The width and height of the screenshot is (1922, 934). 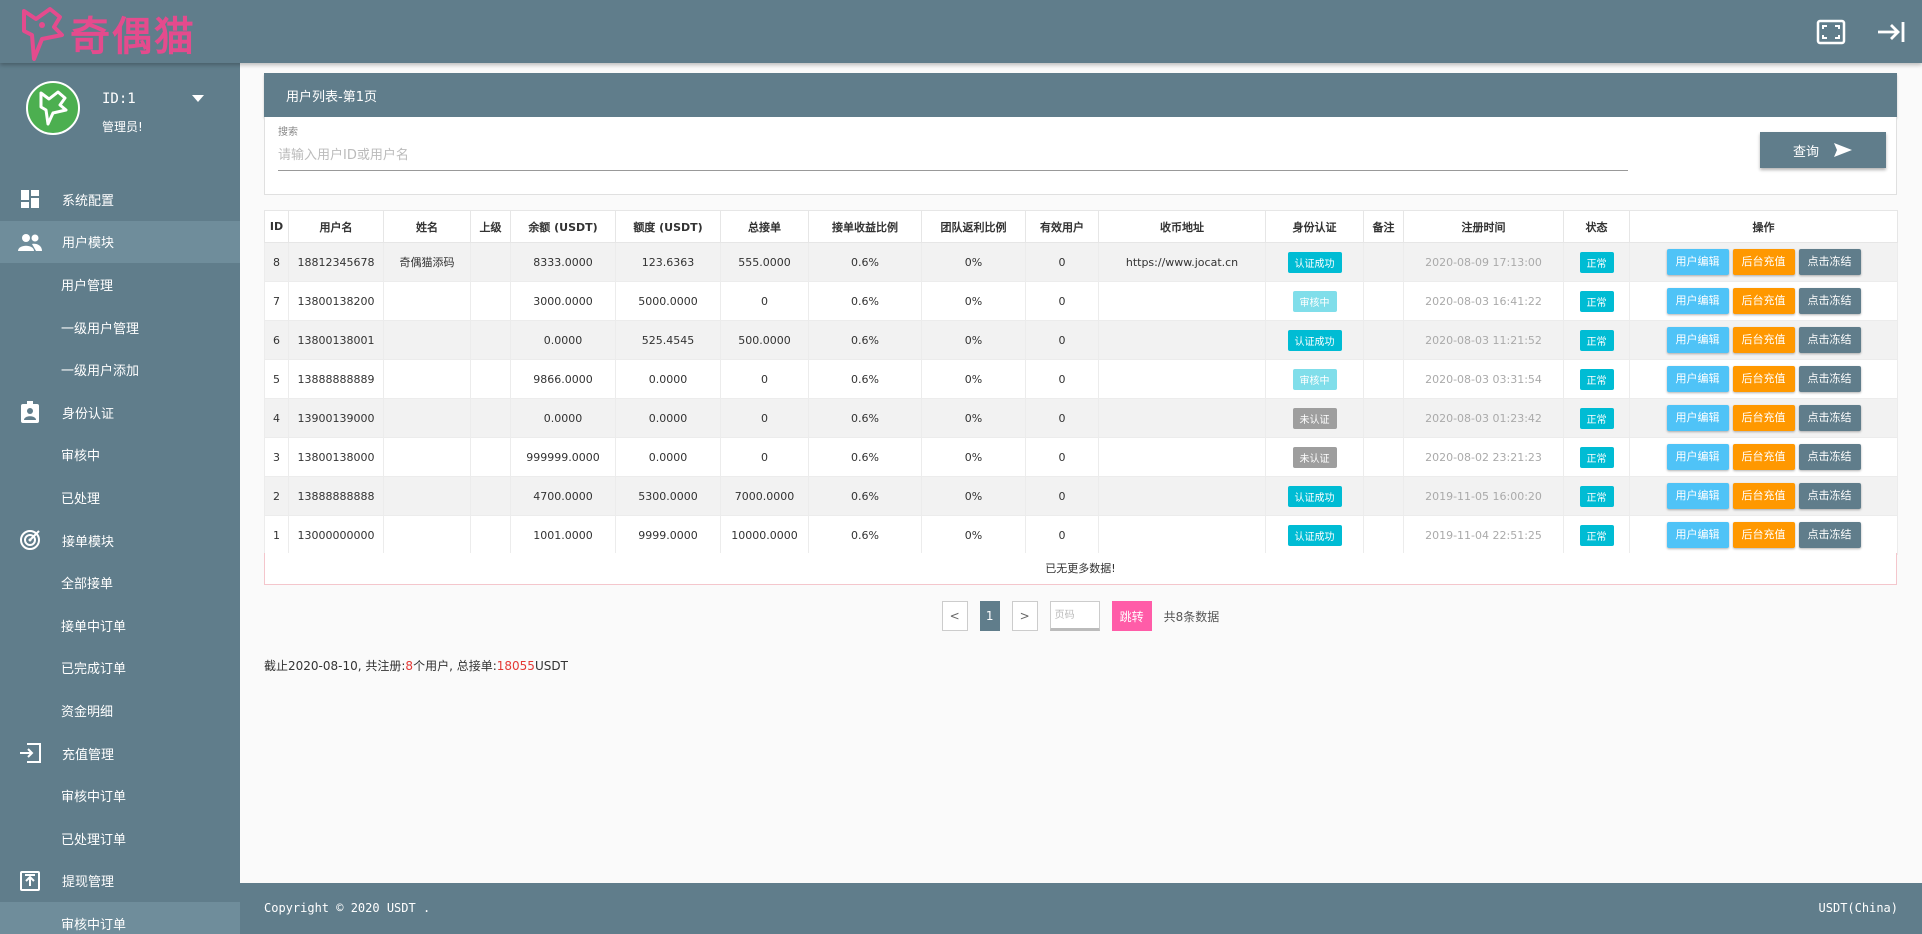 What do you see at coordinates (336, 226) in the screenshot?
I see `column-header: 用户名` at bounding box center [336, 226].